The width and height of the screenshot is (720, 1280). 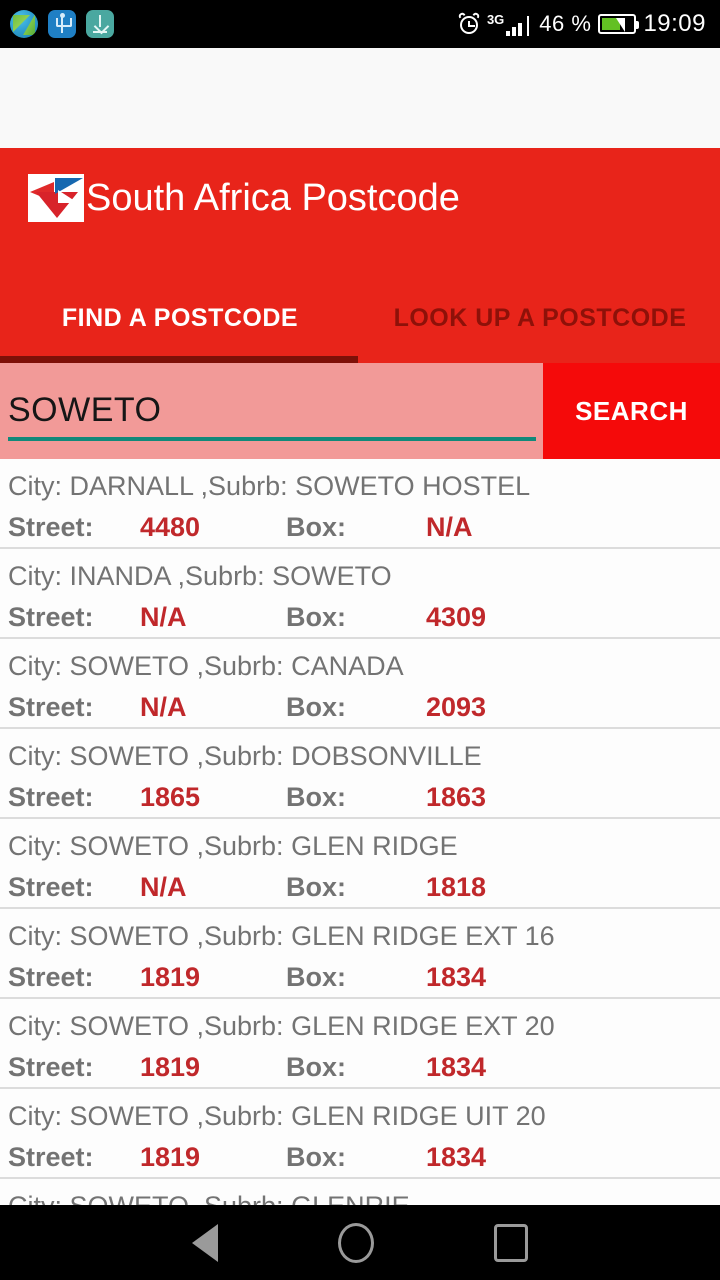 I want to click on box-value: 1818, so click(x=456, y=887).